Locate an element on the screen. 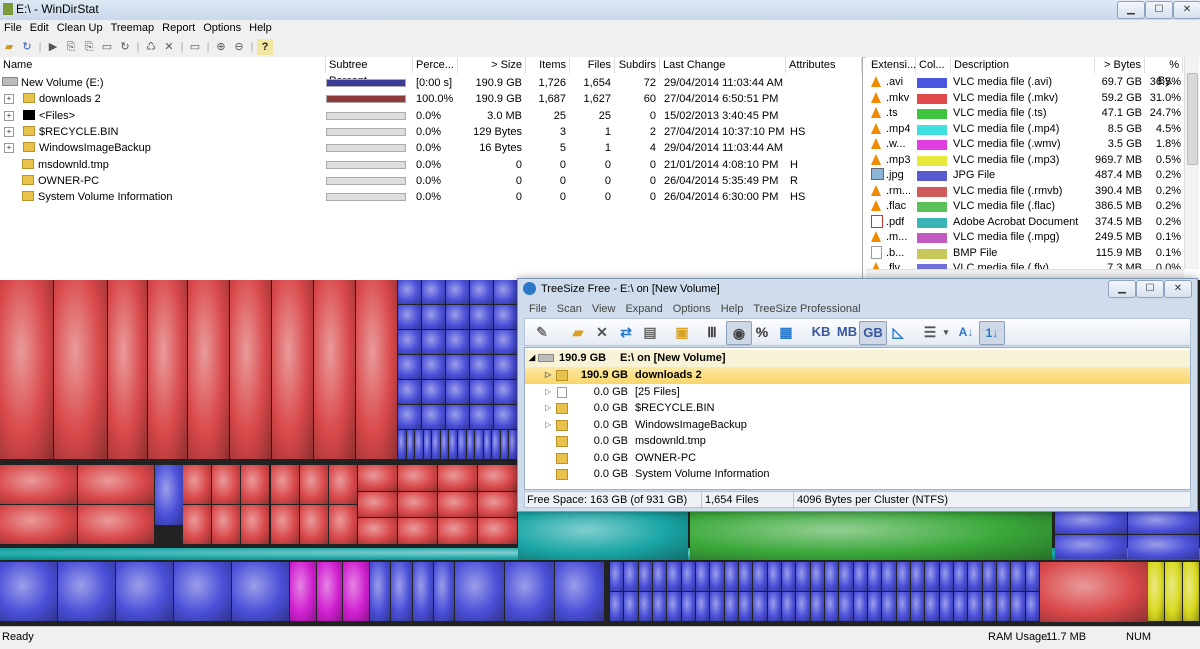 Image resolution: width=1200 pixels, height=649 pixels. ts-root-row: ◢ 190.9 GB E:\ on [New Volume] is located at coordinates (857, 358).